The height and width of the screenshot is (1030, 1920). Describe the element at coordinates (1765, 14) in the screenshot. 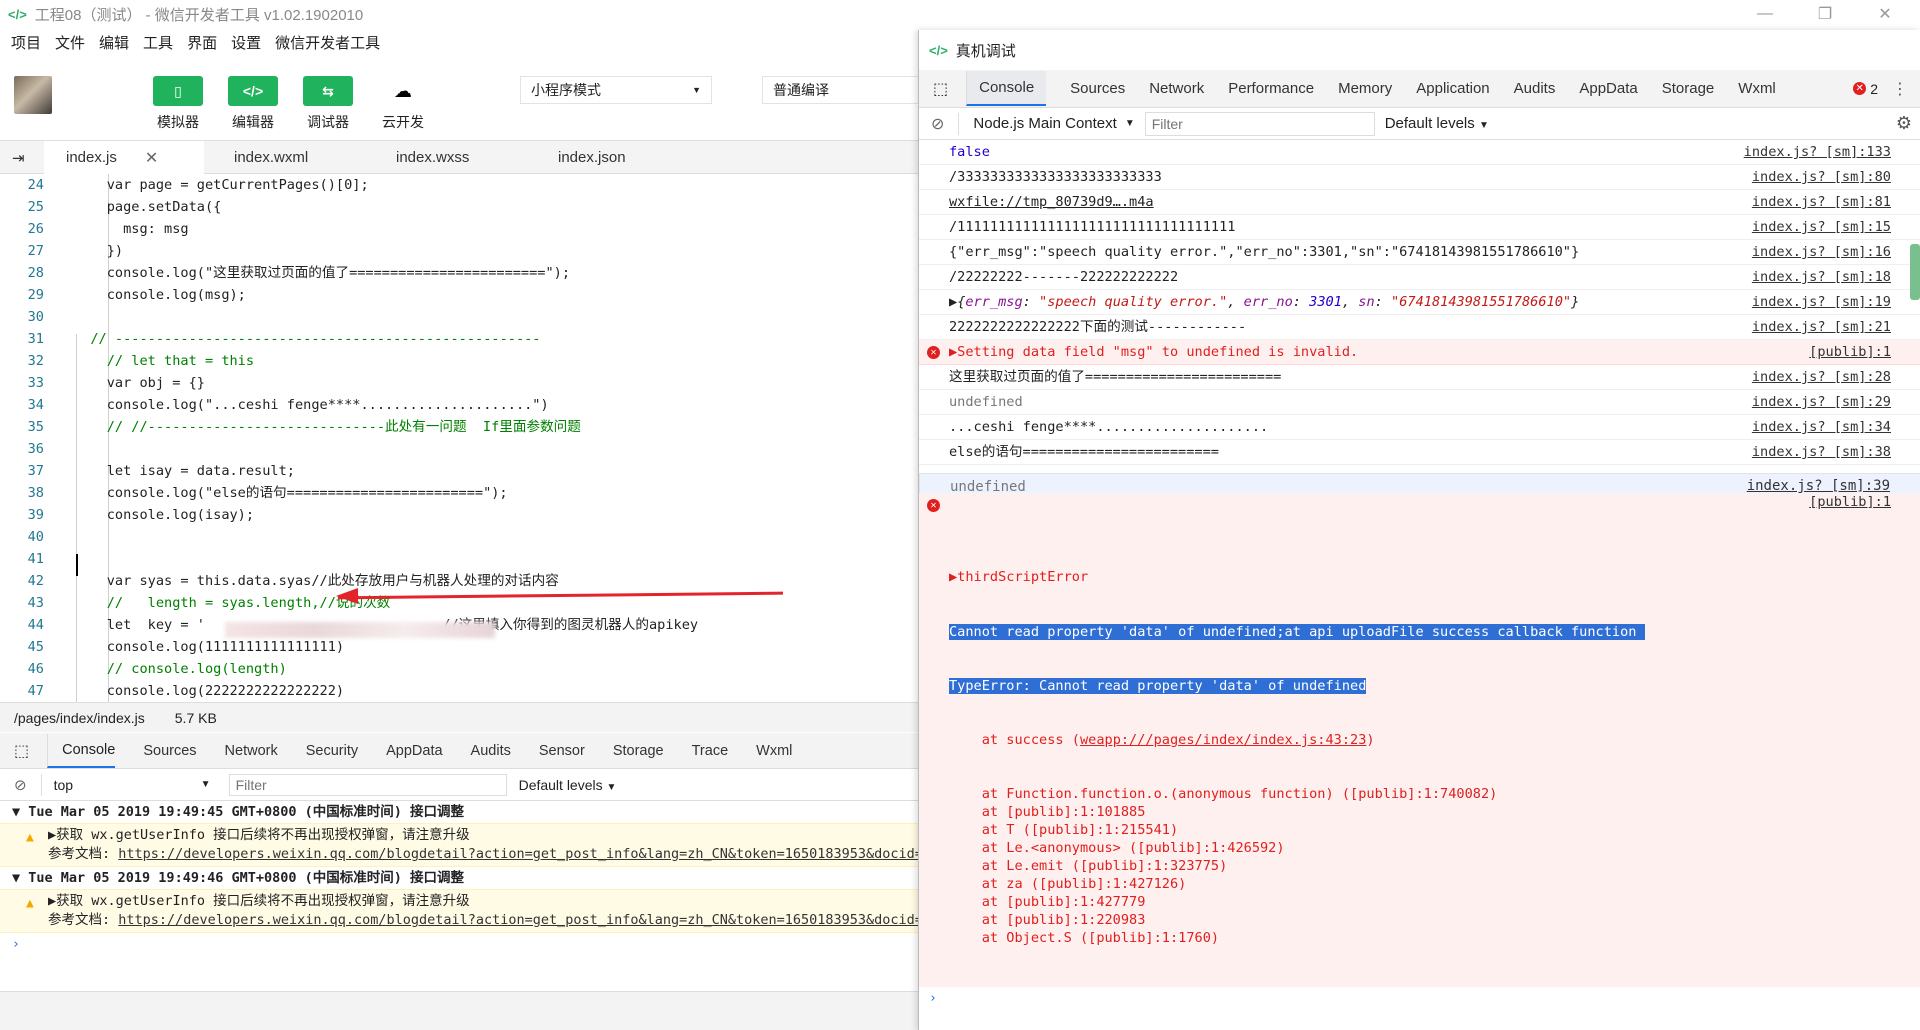

I see `minimize-button: —` at that location.